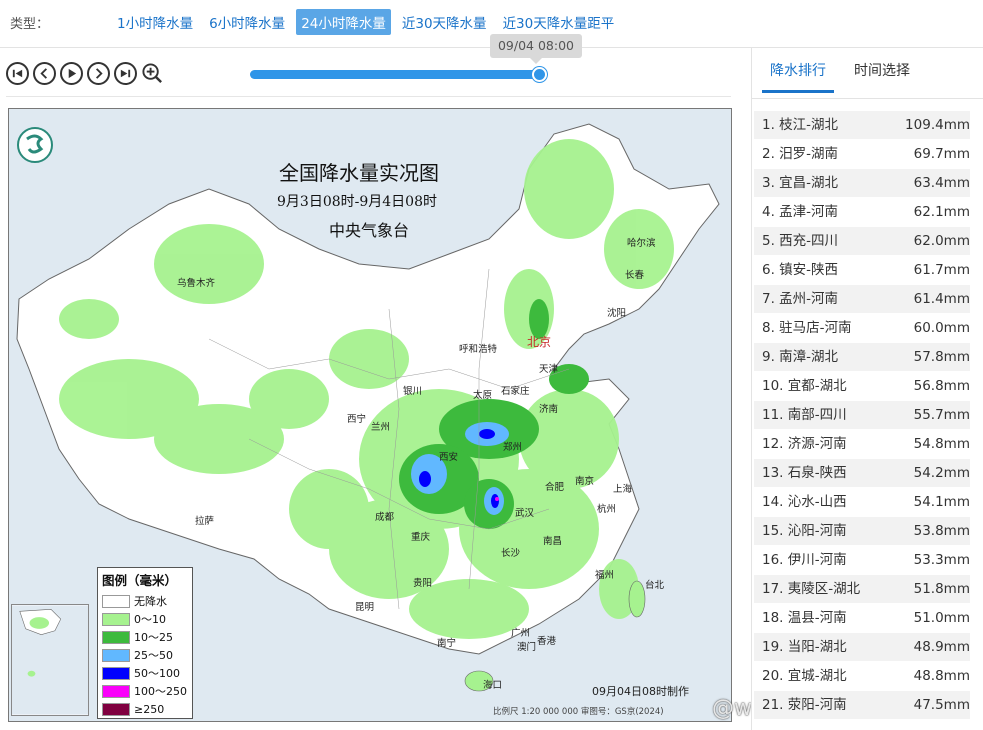  Describe the element at coordinates (862, 386) in the screenshot. I see `ranking-row: 10. 宜都-湖北 56.8mm` at that location.